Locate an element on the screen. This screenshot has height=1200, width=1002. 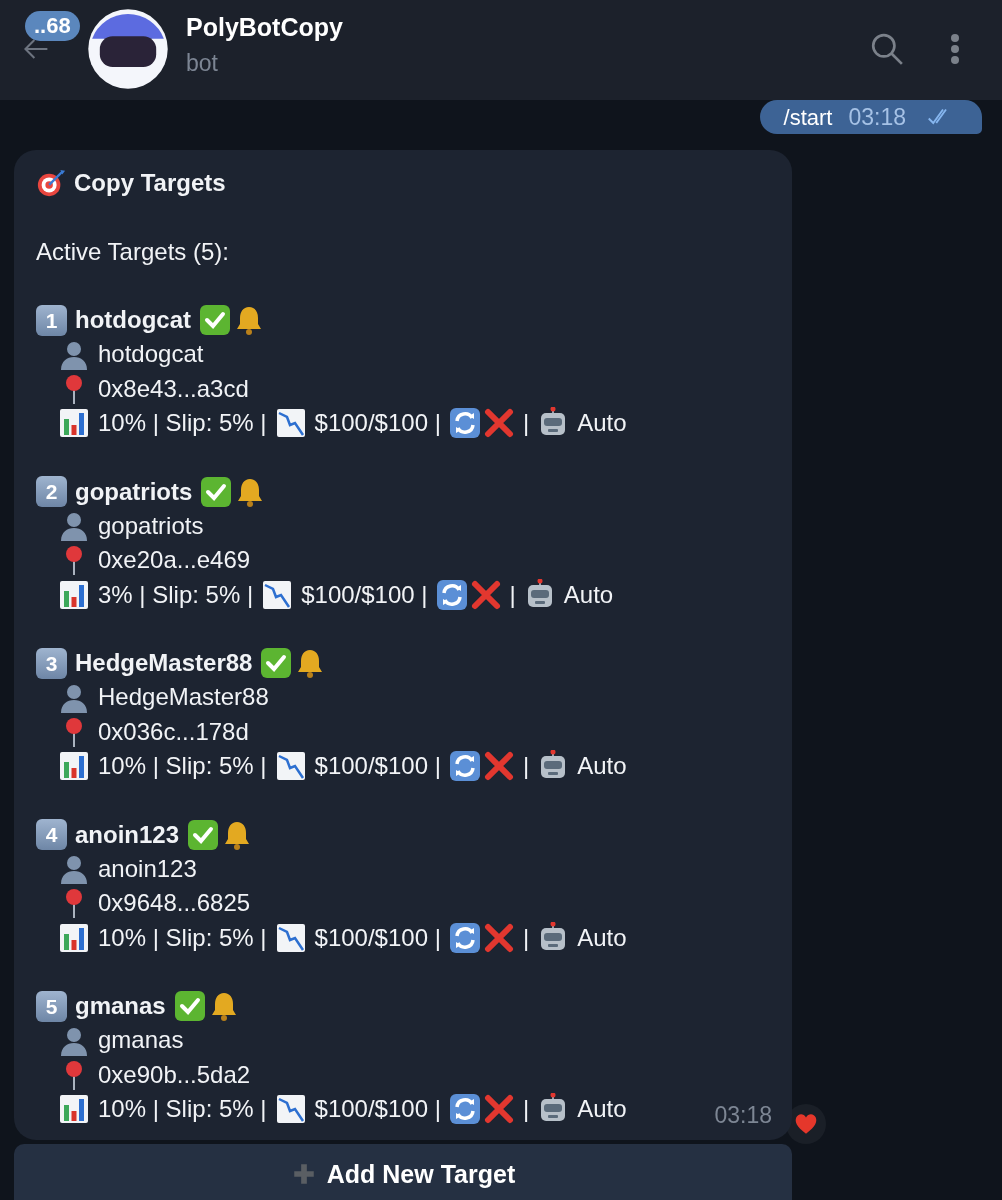
search-icon is located at coordinates (887, 49).